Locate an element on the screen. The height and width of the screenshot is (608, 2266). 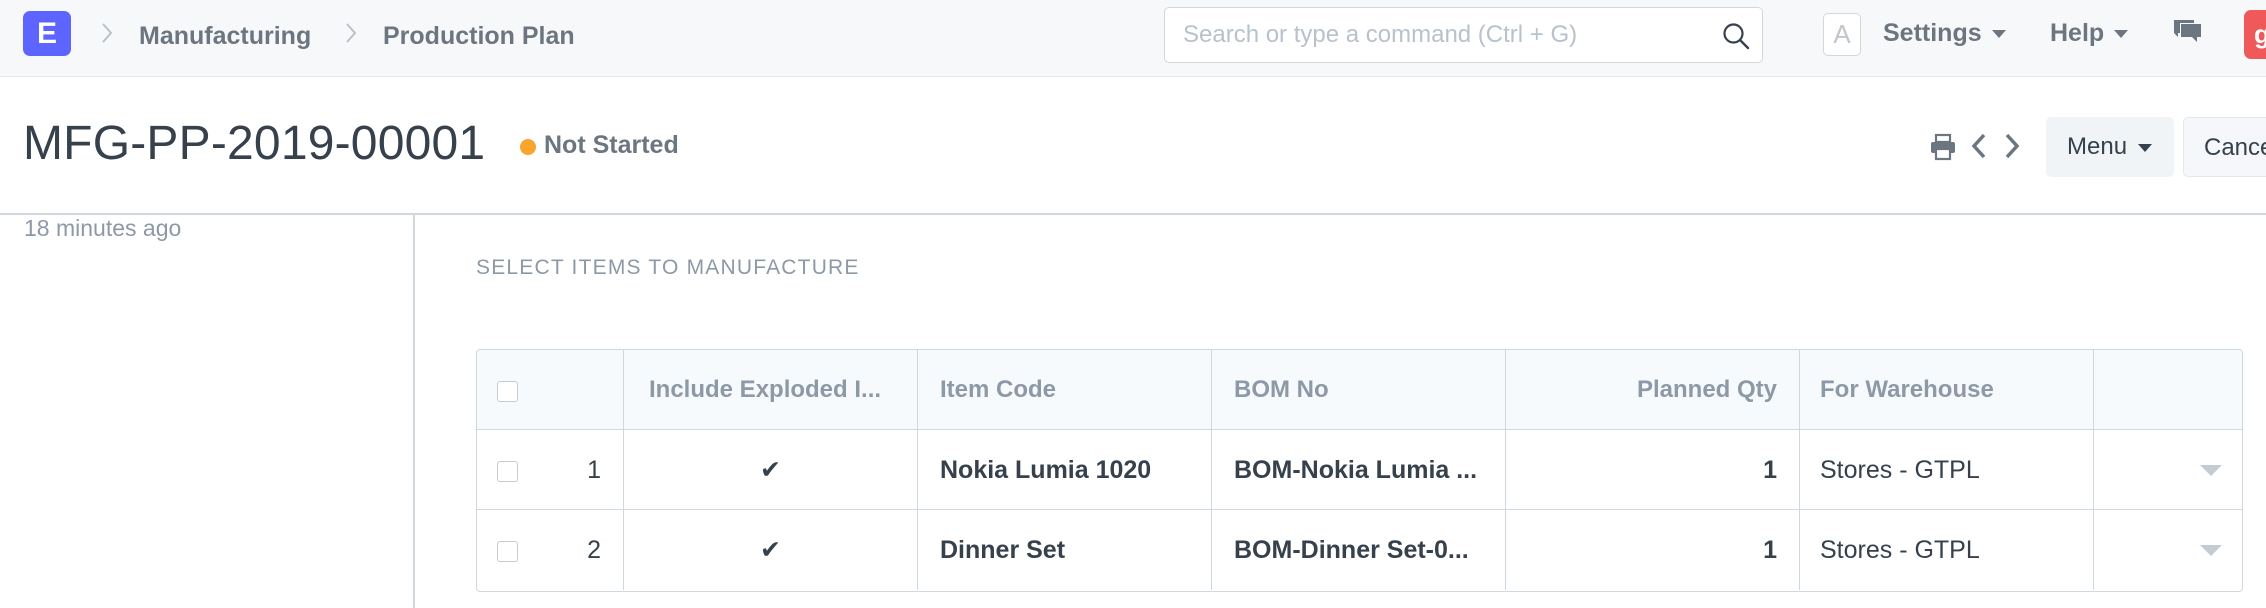
search-box is located at coordinates (1463, 35).